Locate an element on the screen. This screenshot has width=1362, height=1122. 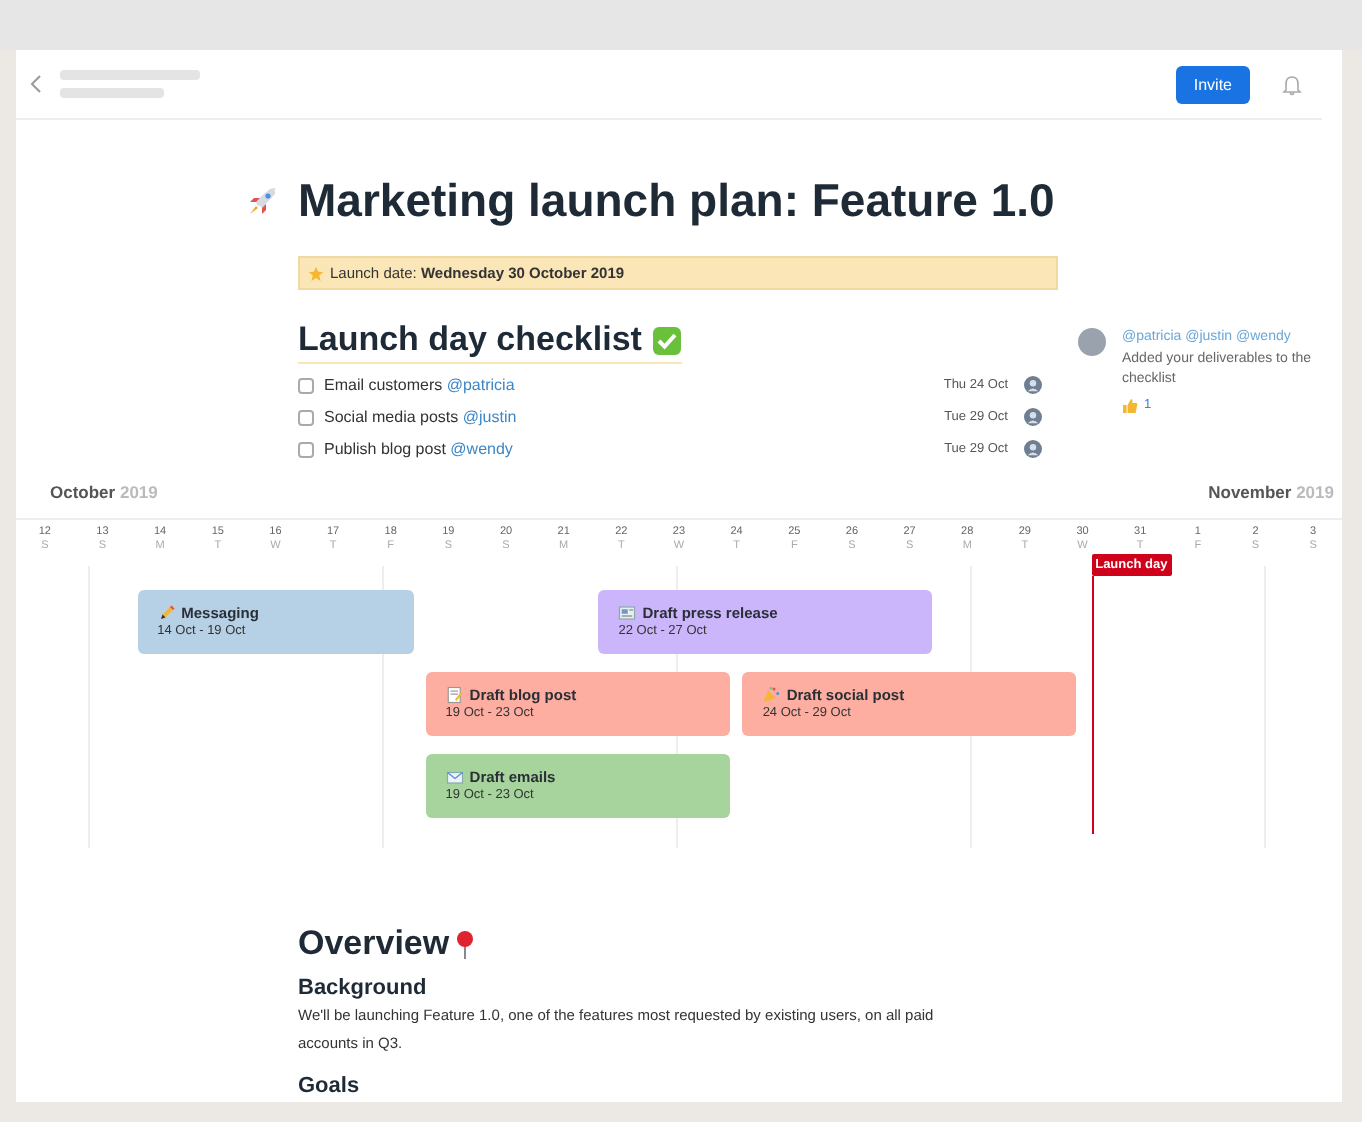
section-heading: Background is located at coordinates (363, 988).